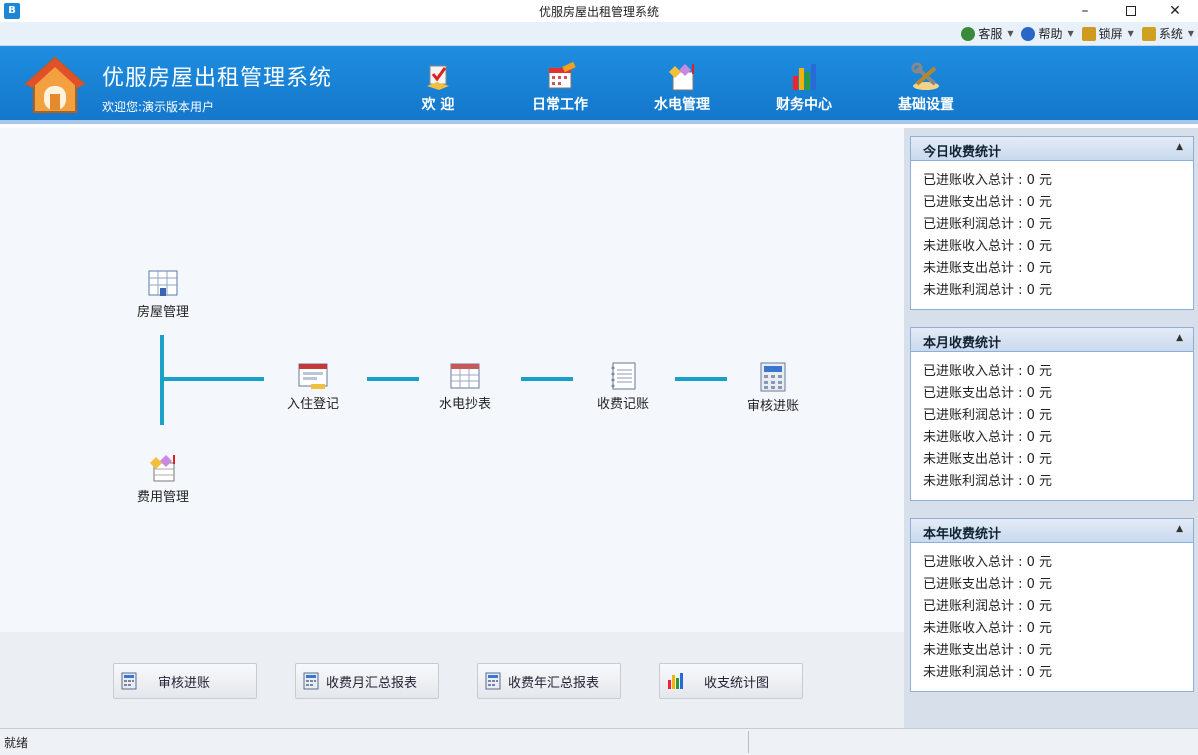  Describe the element at coordinates (925, 76) in the screenshot. I see `tools-icon` at that location.